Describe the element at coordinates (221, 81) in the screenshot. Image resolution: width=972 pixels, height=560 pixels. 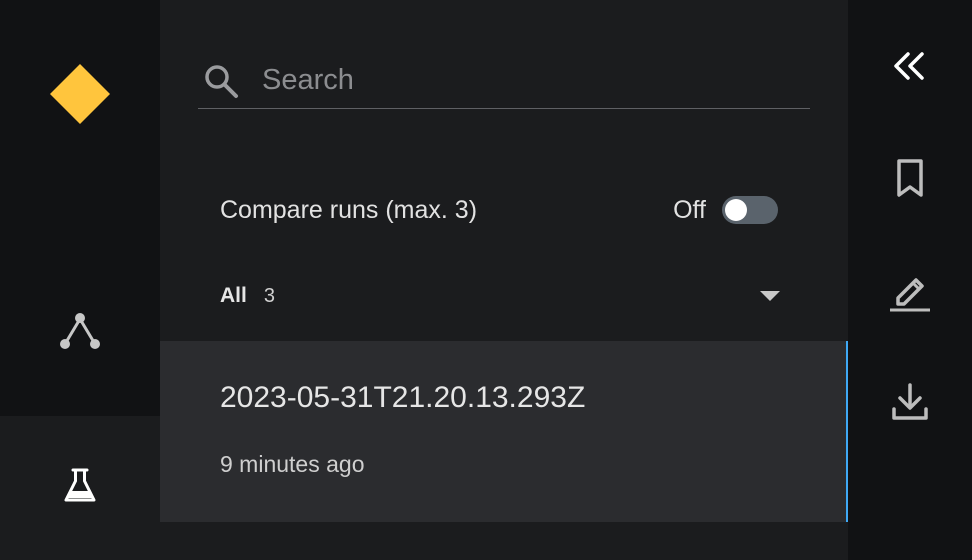
I see `search-icon` at that location.